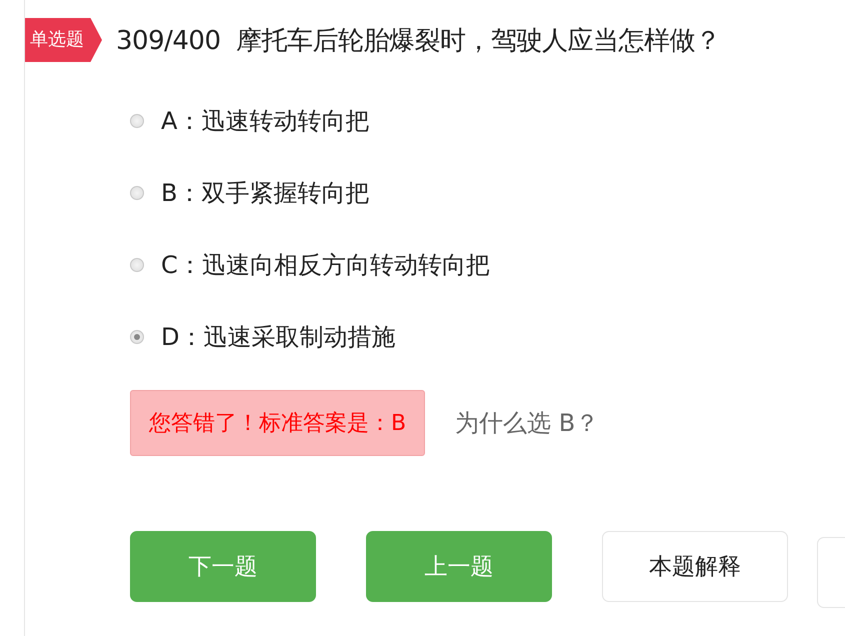  Describe the element at coordinates (695, 566) in the screenshot. I see `explanation-button: 本题解释` at that location.